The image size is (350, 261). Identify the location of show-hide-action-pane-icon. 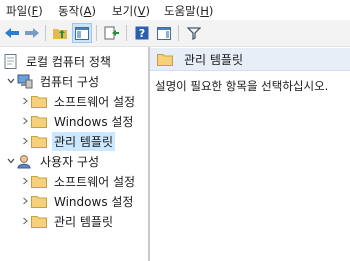
(164, 33).